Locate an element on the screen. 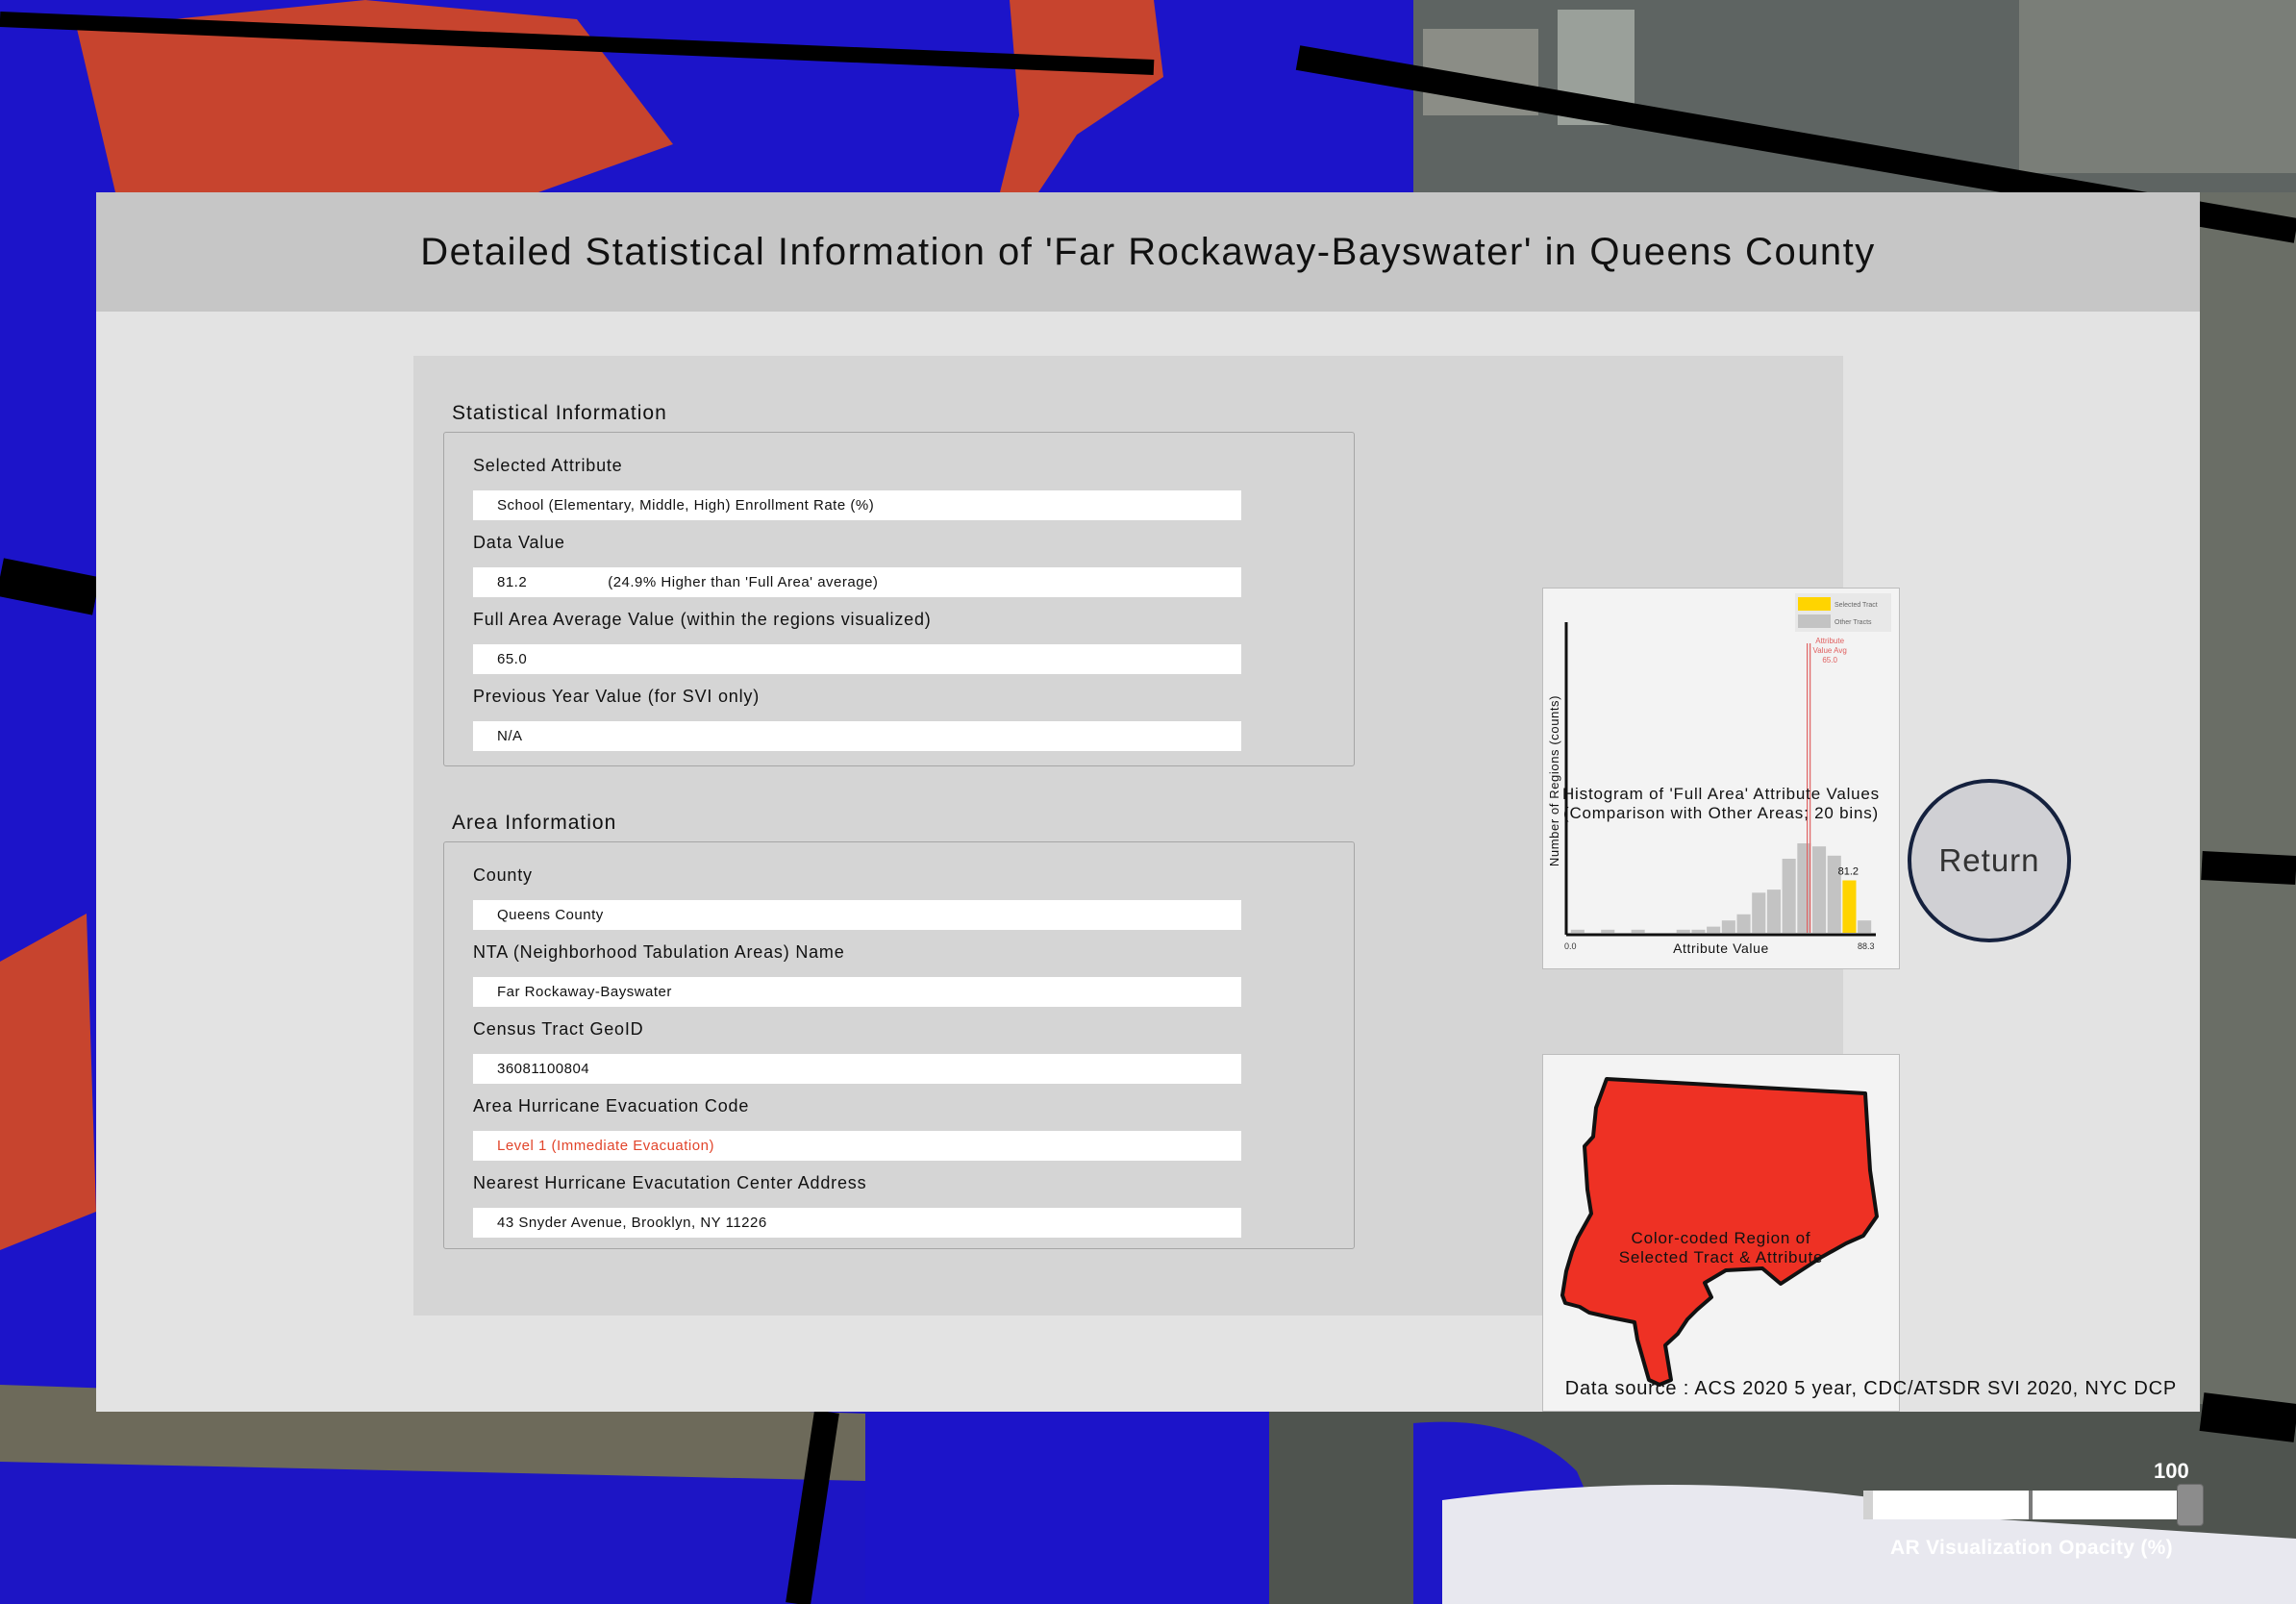 The height and width of the screenshot is (1604, 2296). x-max-tick-label: 88.3 is located at coordinates (1866, 946).